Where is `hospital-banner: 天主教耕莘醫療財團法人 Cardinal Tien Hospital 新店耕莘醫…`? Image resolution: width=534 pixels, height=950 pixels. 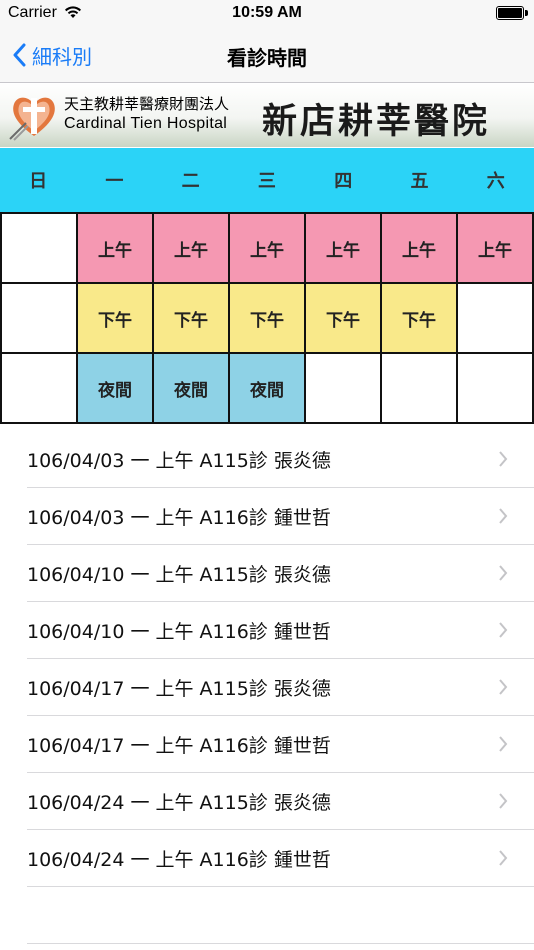
hospital-banner: 天主教耕莘醫療財團法人 Cardinal Tien Hospital 新店耕莘醫… is located at coordinates (267, 115).